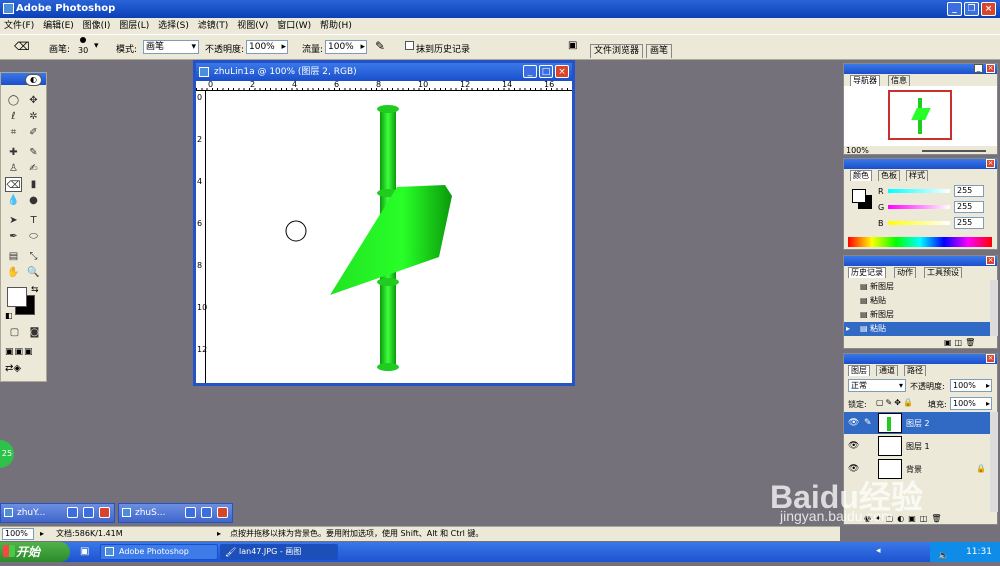 The height and width of the screenshot is (566, 1000). I want to click on tab-channels: 通道, so click(887, 370).